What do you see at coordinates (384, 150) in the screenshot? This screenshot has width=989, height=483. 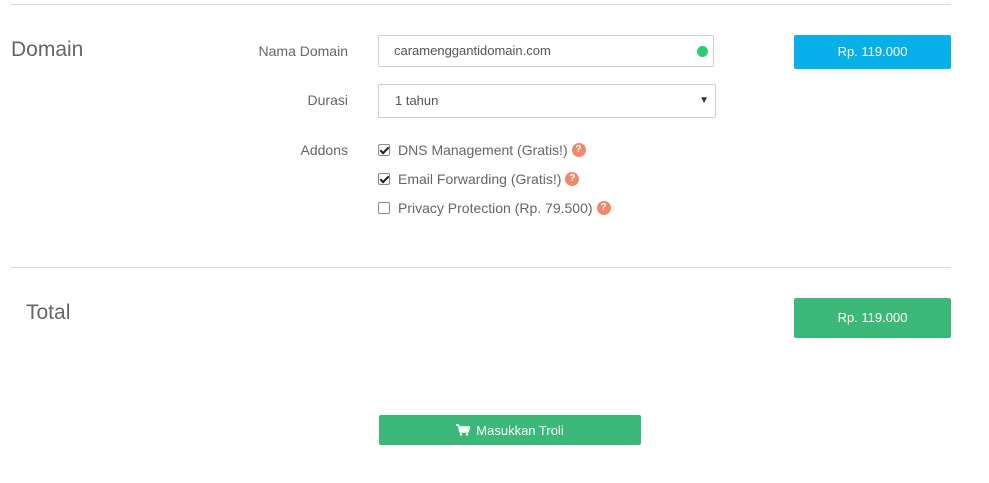 I see `addon-dns-management-checkbox` at bounding box center [384, 150].